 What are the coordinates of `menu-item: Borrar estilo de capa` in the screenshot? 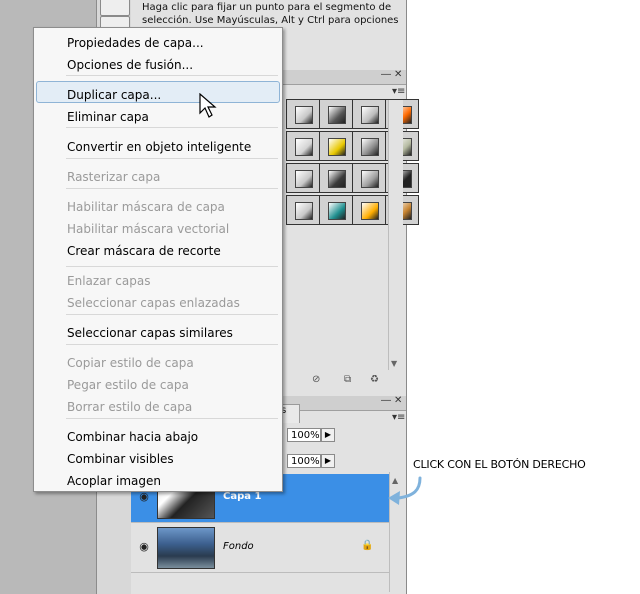 It's located at (130, 407).